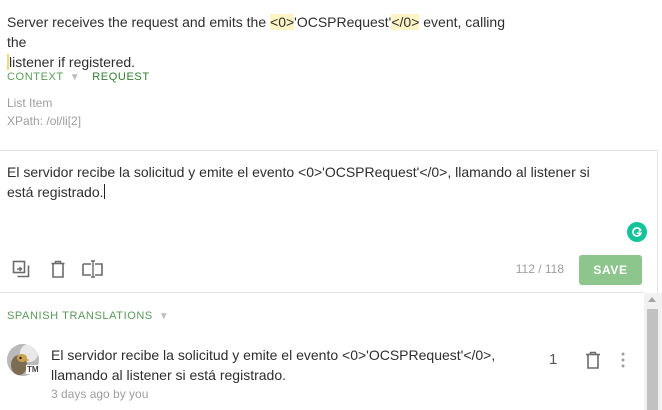 The height and width of the screenshot is (410, 662). What do you see at coordinates (104, 191) in the screenshot?
I see `text-cursor` at bounding box center [104, 191].